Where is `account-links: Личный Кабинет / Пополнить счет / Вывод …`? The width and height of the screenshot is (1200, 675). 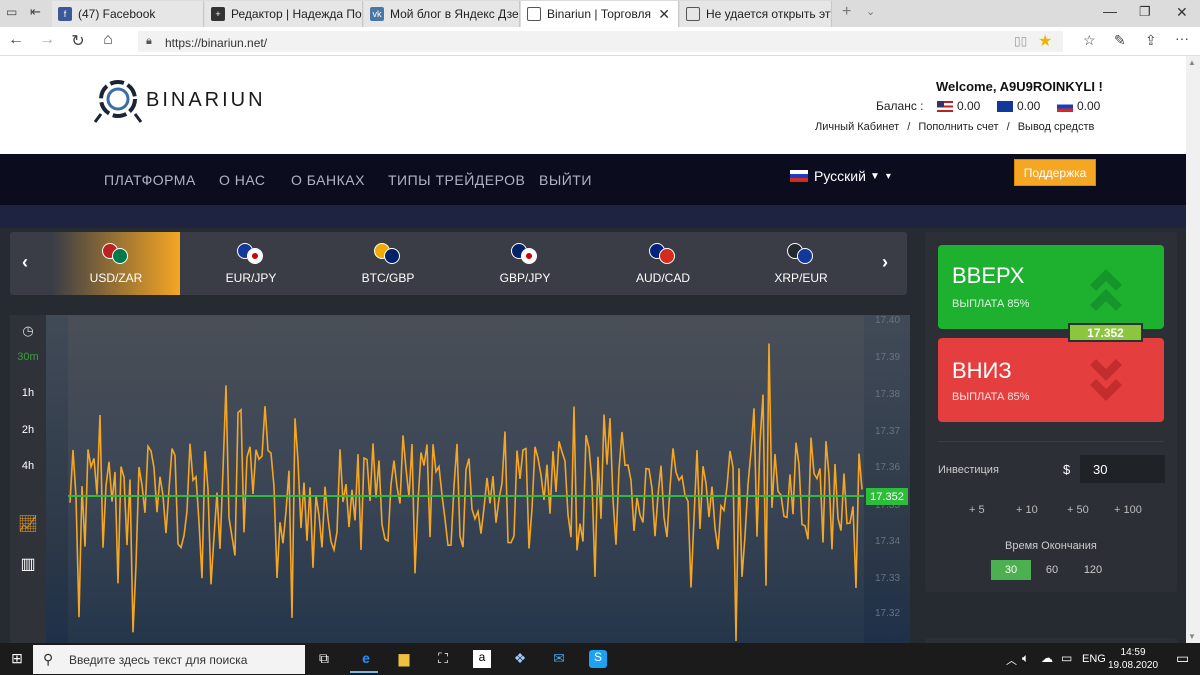
account-links: Личный Кабинет / Пополнить счет / Вывод … is located at coordinates (954, 127).